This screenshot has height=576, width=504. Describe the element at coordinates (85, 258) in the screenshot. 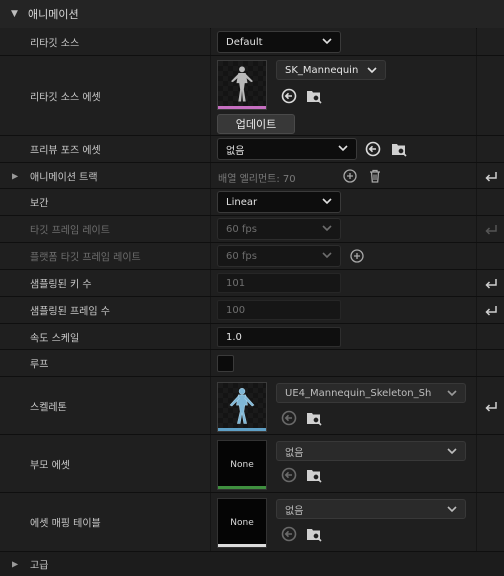

I see `platform-target-frame-rate-label: 플랫폼 타깃 프레임 레이트` at that location.